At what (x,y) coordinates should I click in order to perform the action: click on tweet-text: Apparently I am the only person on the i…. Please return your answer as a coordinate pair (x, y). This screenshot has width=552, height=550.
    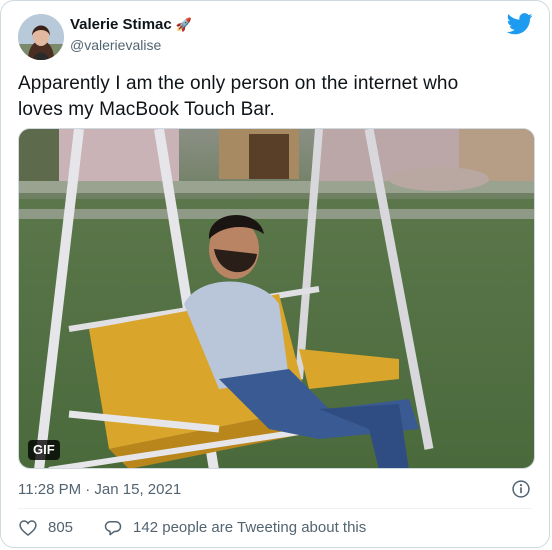
    Looking at the image, I should click on (273, 97).